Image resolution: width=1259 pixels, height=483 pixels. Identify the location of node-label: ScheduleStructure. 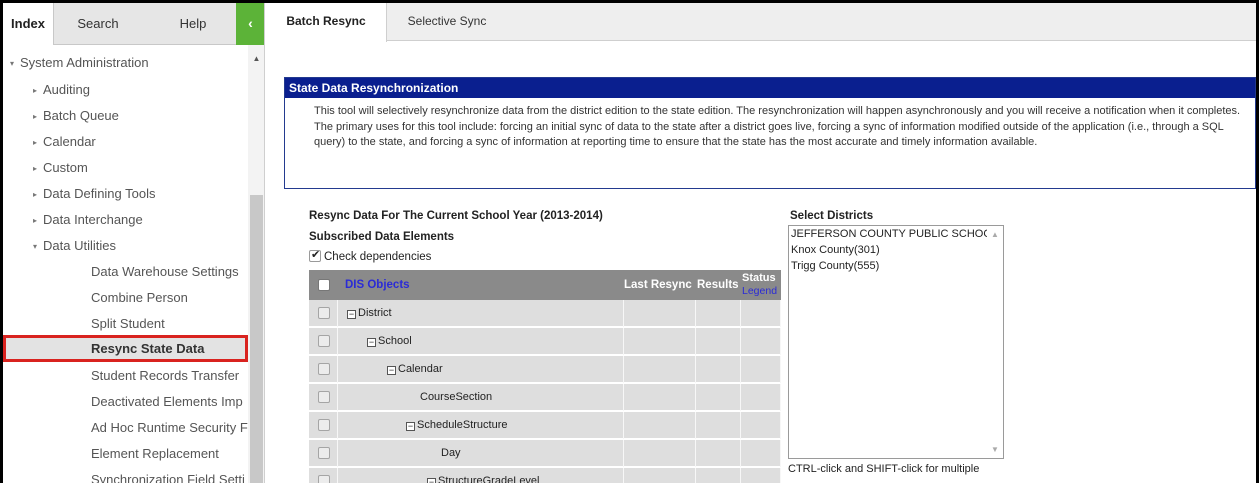
(462, 425).